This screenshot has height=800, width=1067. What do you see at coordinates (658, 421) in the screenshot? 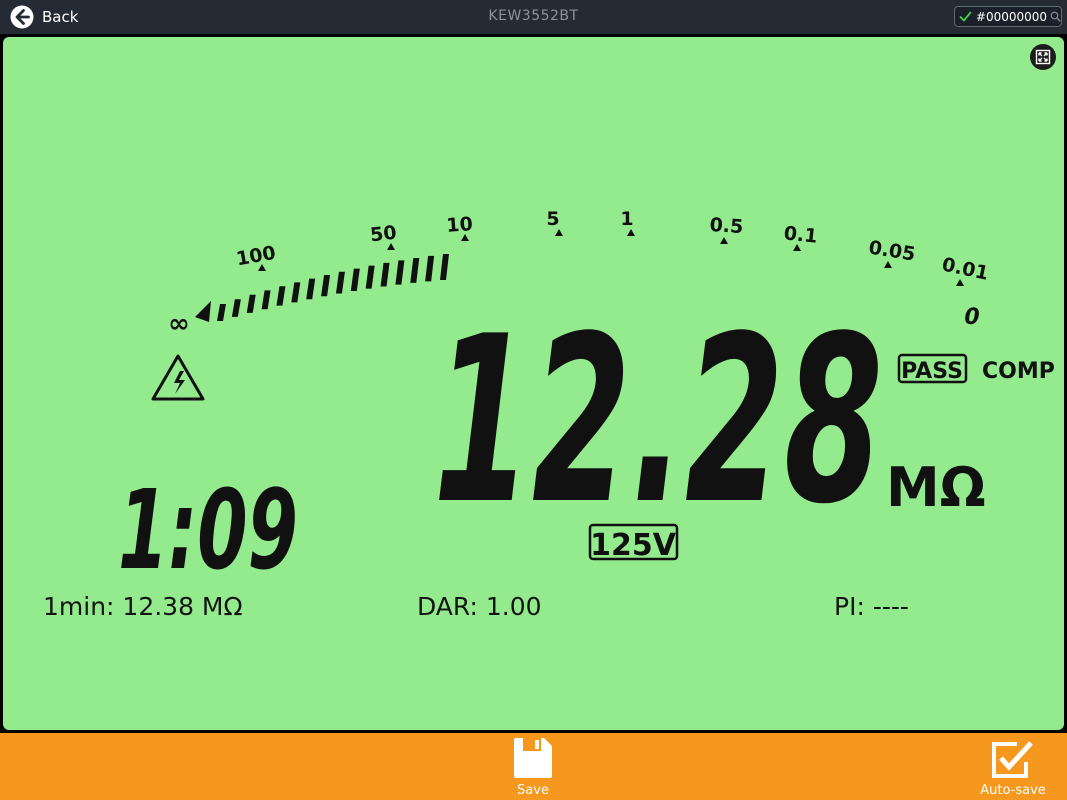
I see `main-reading-value: 12.28` at bounding box center [658, 421].